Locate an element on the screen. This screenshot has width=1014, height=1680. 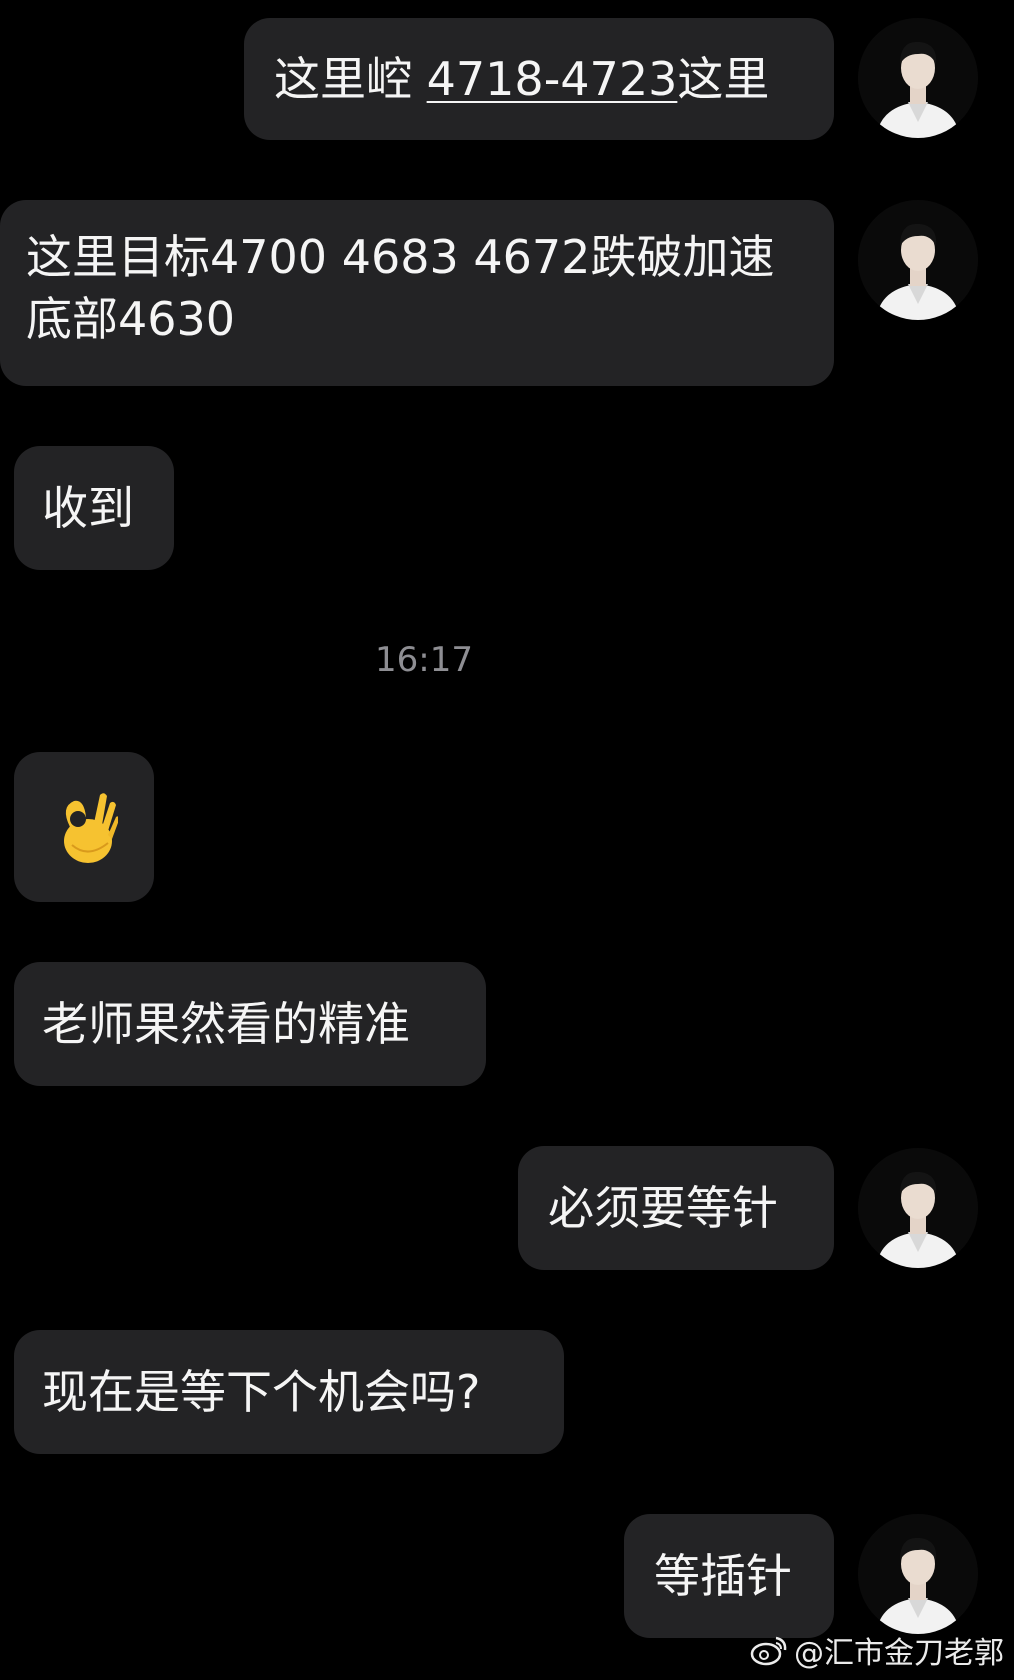
incoming-emoji-bubble is located at coordinates (84, 827).